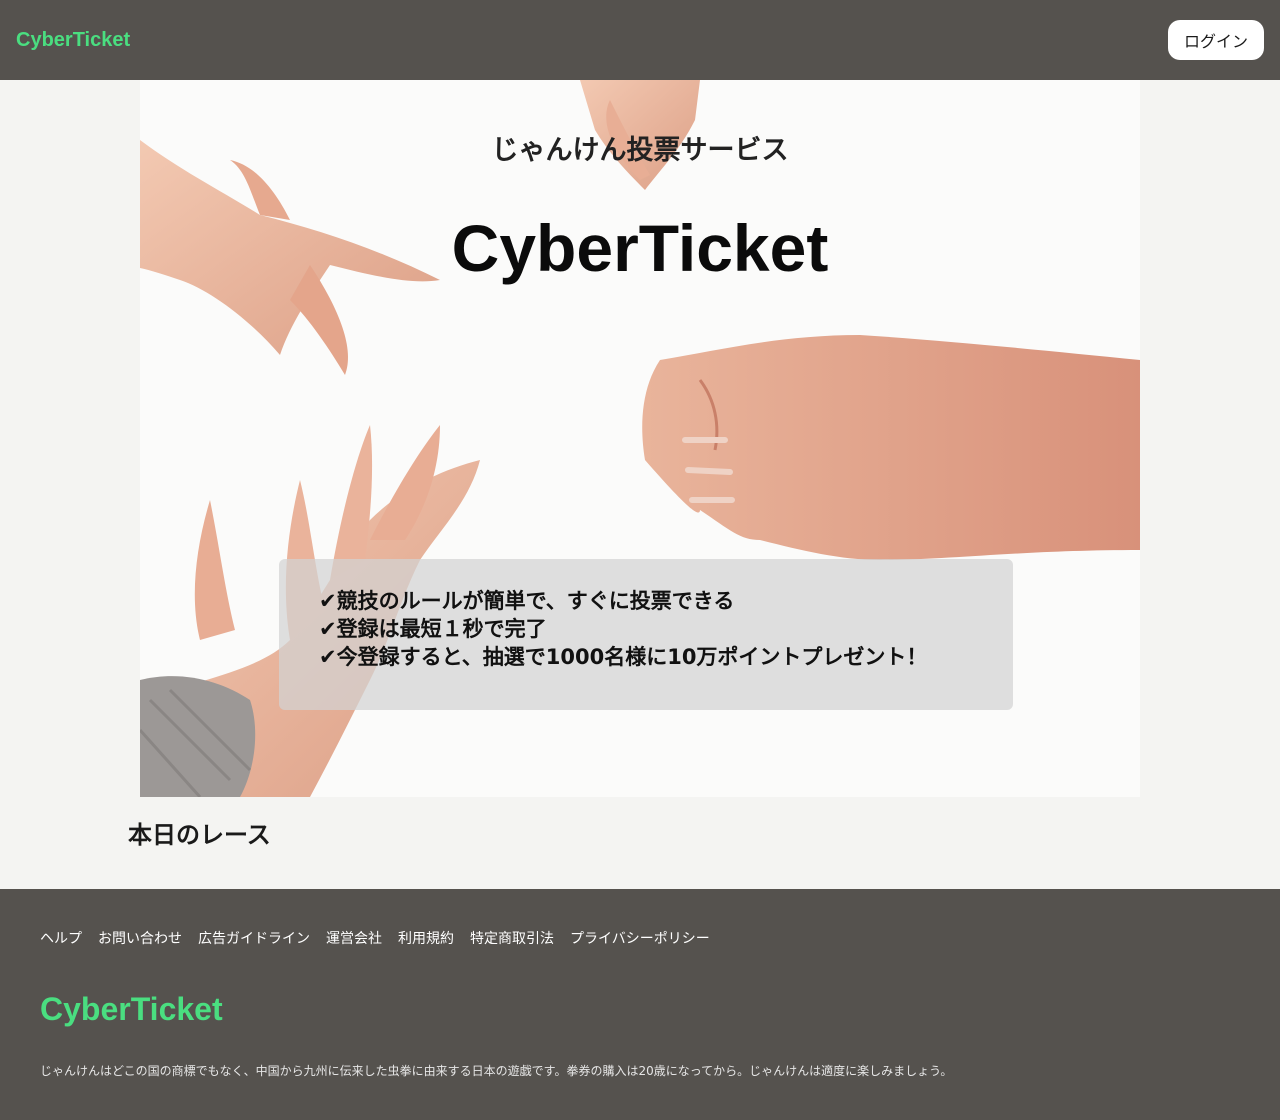 This screenshot has height=1120, width=1280. What do you see at coordinates (640, 248) in the screenshot?
I see `hero-title: CyberTicket` at bounding box center [640, 248].